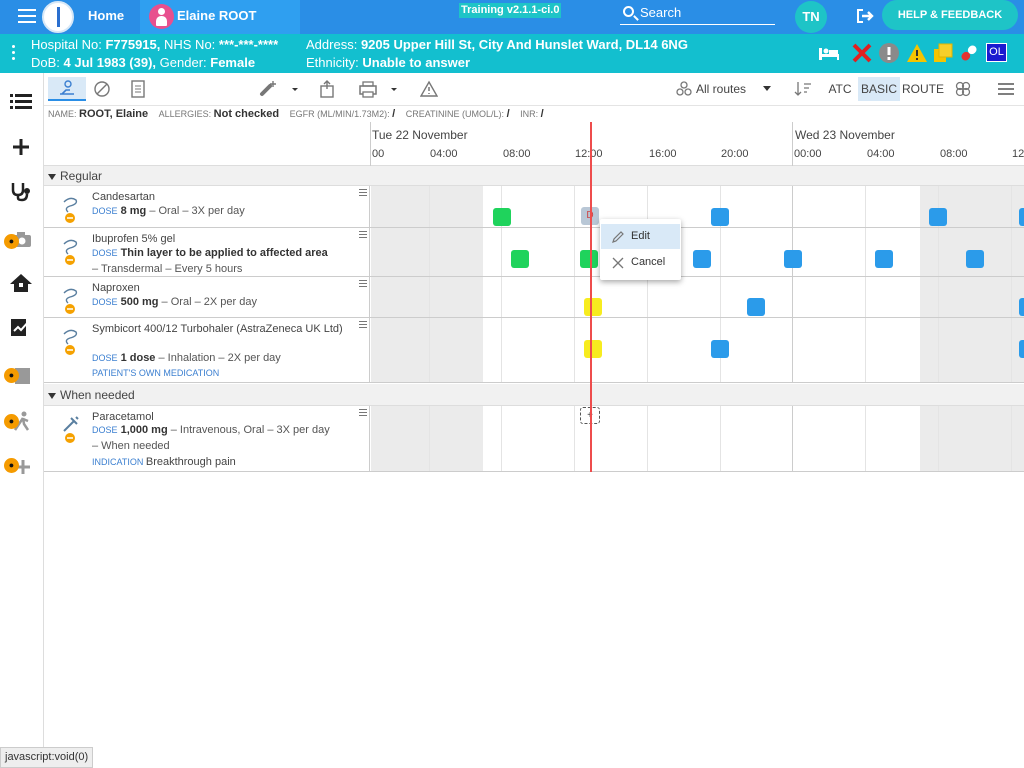 Image resolution: width=1024 pixels, height=768 pixels. Describe the element at coordinates (889, 53) in the screenshot. I see `exclamation-circle-icon` at that location.